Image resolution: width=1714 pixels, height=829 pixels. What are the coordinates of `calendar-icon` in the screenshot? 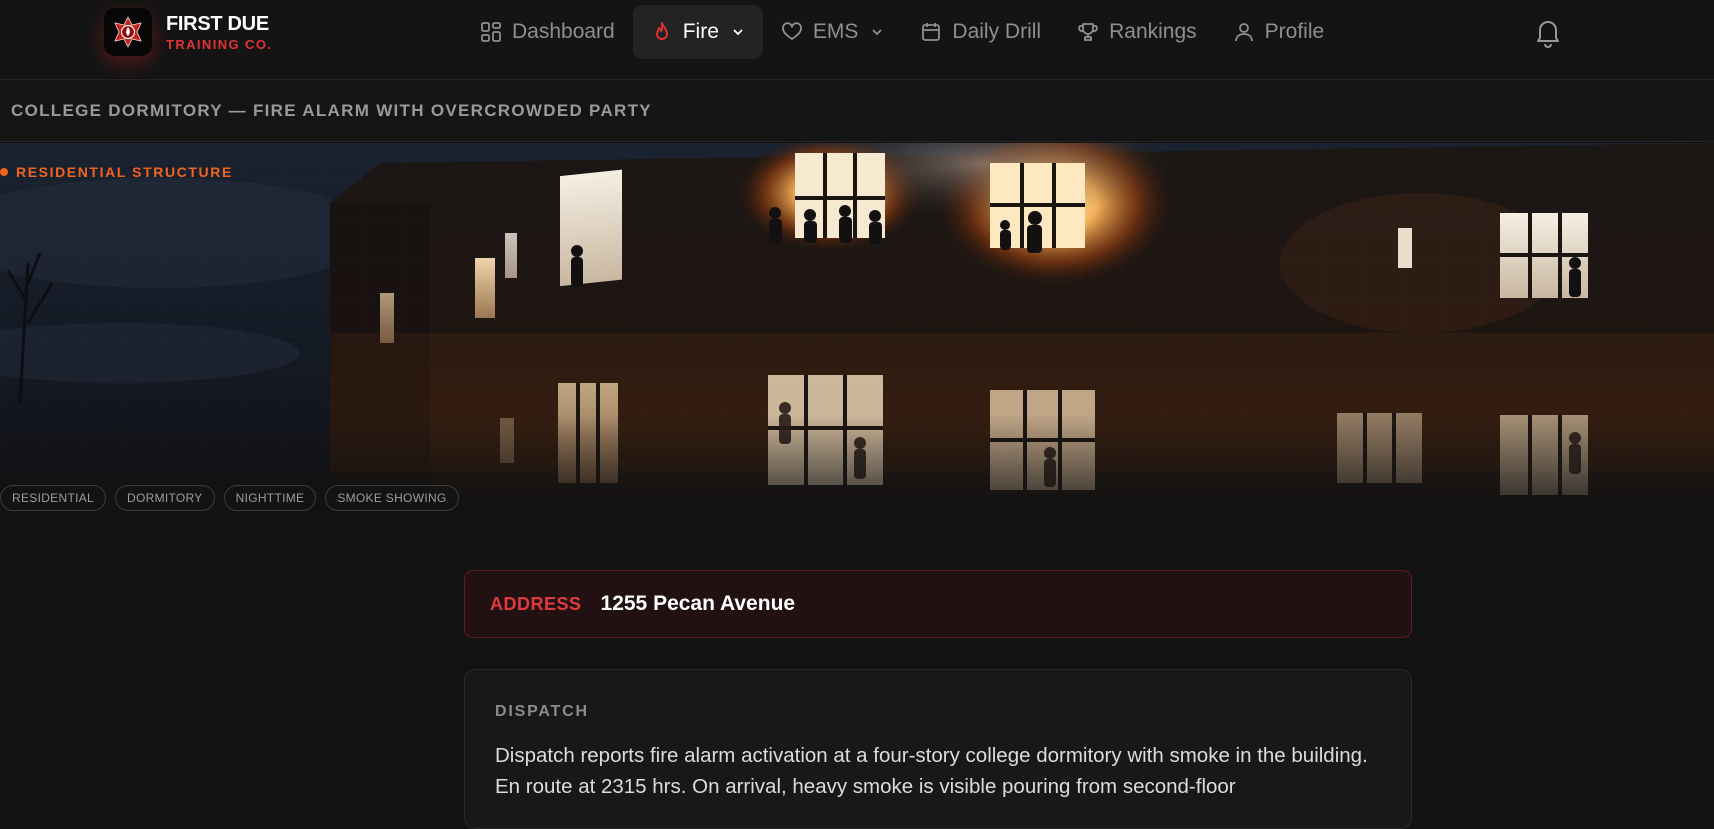 It's located at (931, 32).